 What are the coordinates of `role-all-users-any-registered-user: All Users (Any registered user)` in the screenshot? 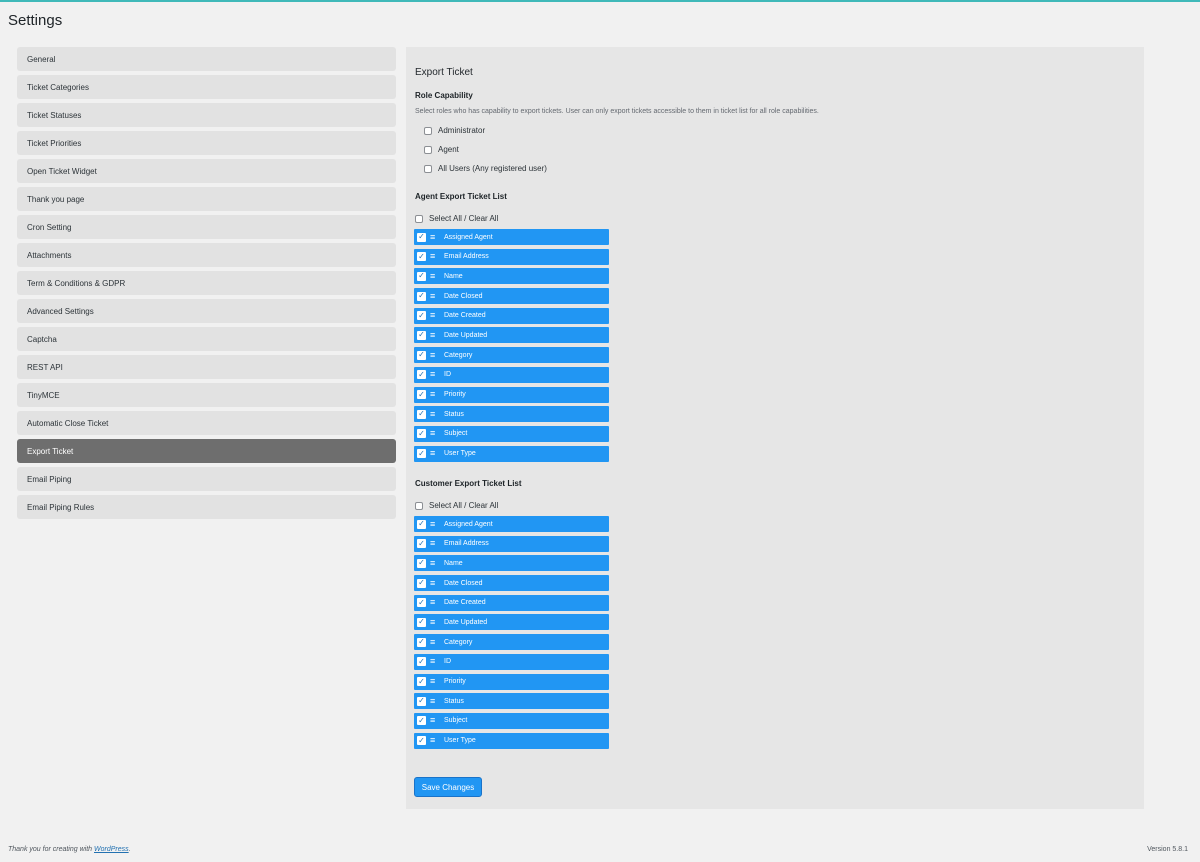 It's located at (485, 168).